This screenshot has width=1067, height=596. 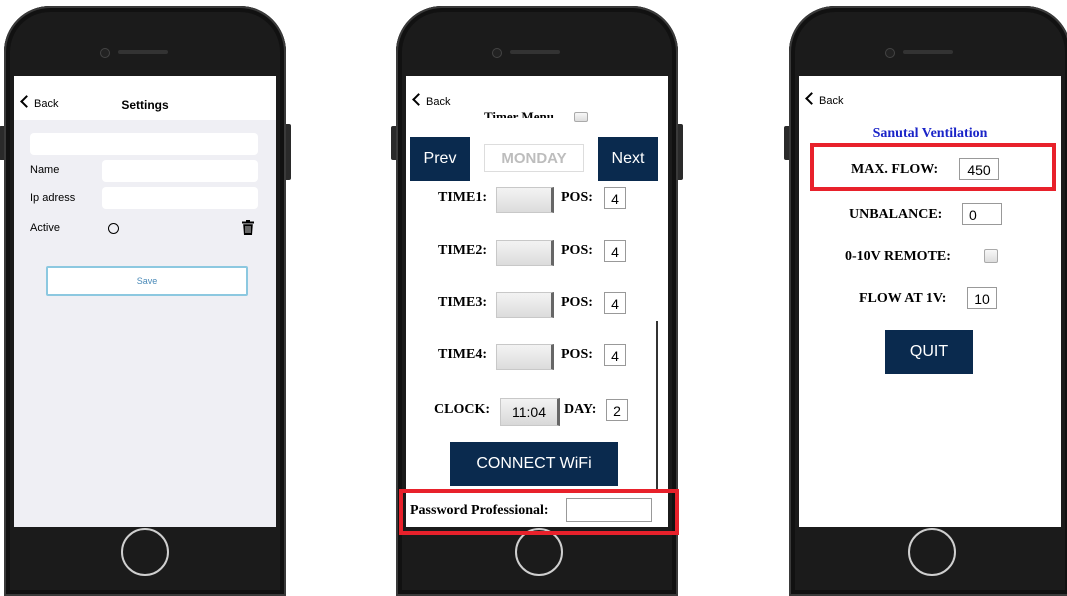 I want to click on day-label: DAY:, so click(x=580, y=409).